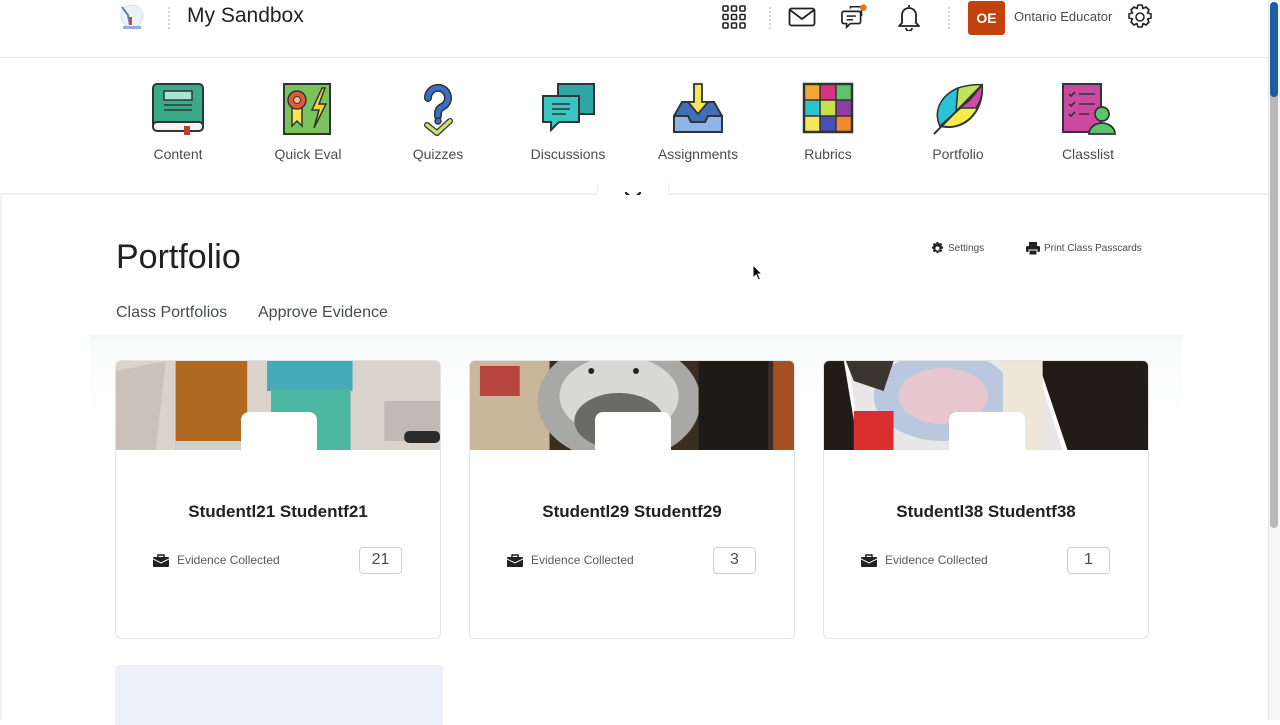 Image resolution: width=1280 pixels, height=725 pixels. Describe the element at coordinates (178, 257) in the screenshot. I see `page-title: Portfolio` at that location.